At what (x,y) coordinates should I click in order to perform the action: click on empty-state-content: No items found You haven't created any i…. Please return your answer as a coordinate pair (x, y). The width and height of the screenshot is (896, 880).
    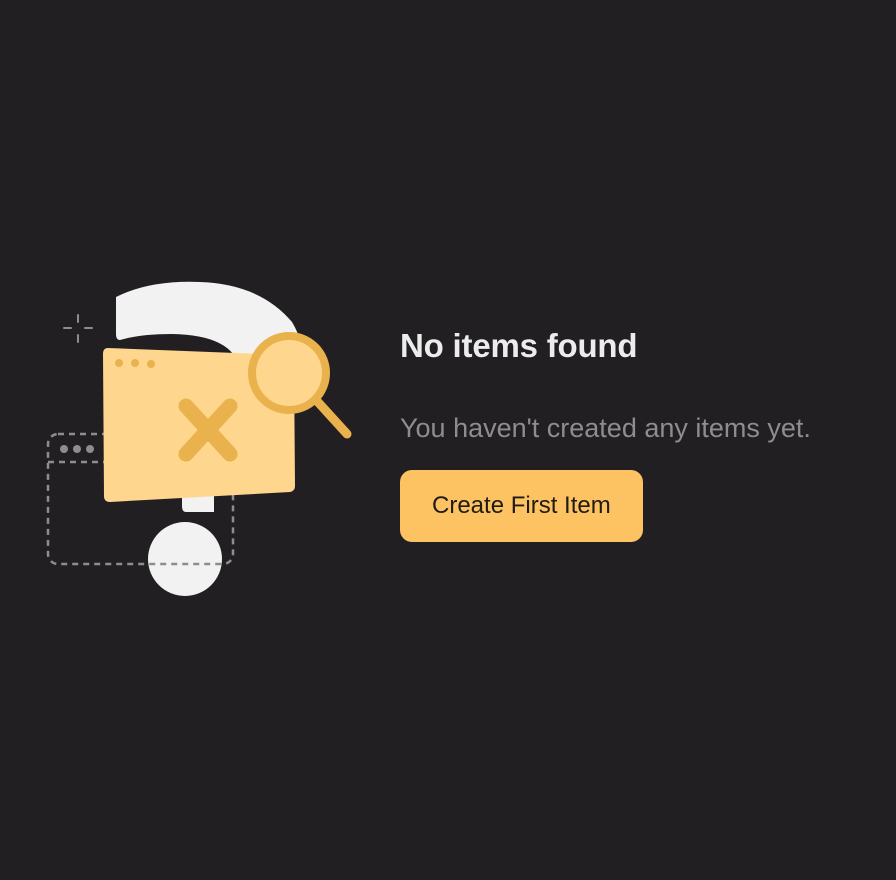
    Looking at the image, I should click on (640, 432).